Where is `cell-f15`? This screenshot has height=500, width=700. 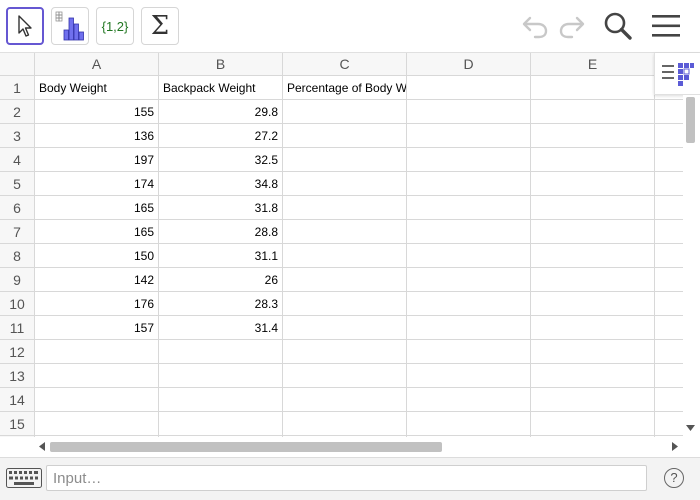 cell-f15 is located at coordinates (669, 424).